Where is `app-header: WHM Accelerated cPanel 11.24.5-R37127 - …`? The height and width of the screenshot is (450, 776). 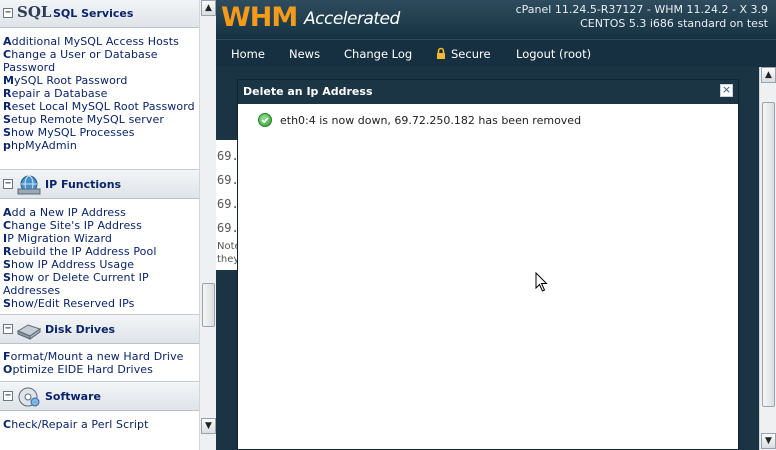
app-header: WHM Accelerated cPanel 11.24.5-R37127 - … is located at coordinates (496, 19).